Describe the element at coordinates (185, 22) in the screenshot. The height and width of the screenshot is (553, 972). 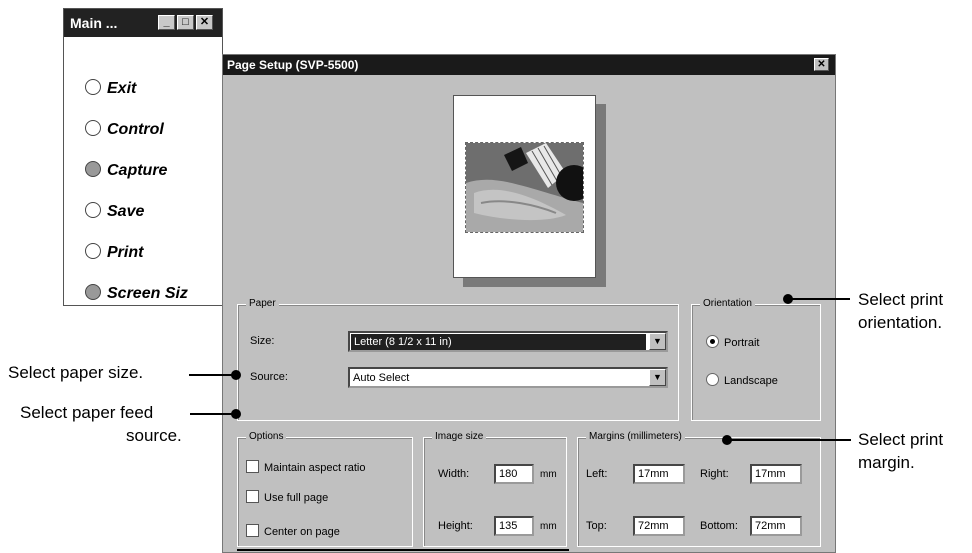
I see `maximize-button: □` at that location.